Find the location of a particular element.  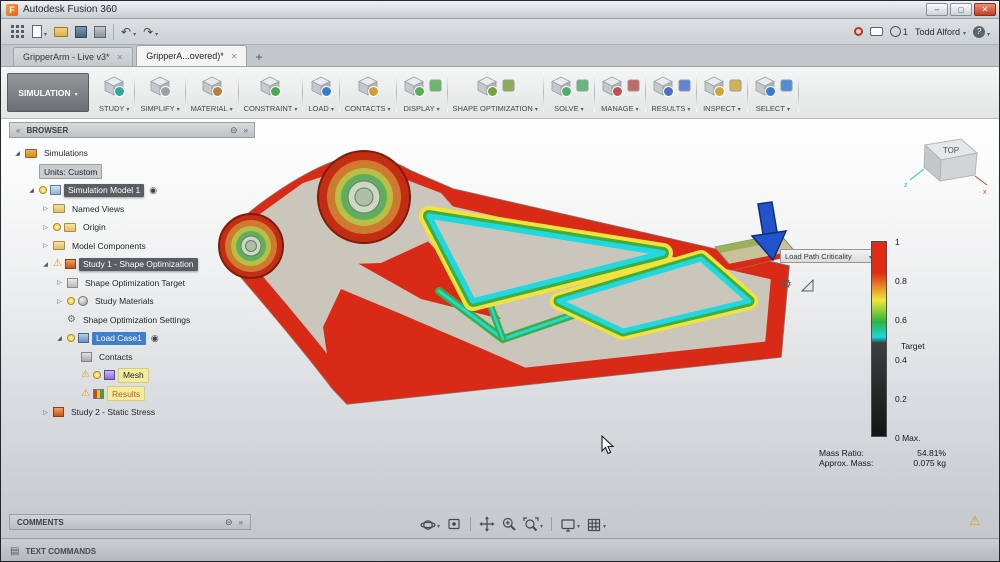

tree-item-study-1-shape-optimization: ◢ ⚠ Study 1 - Shape Optimization is located at coordinates (132, 264).